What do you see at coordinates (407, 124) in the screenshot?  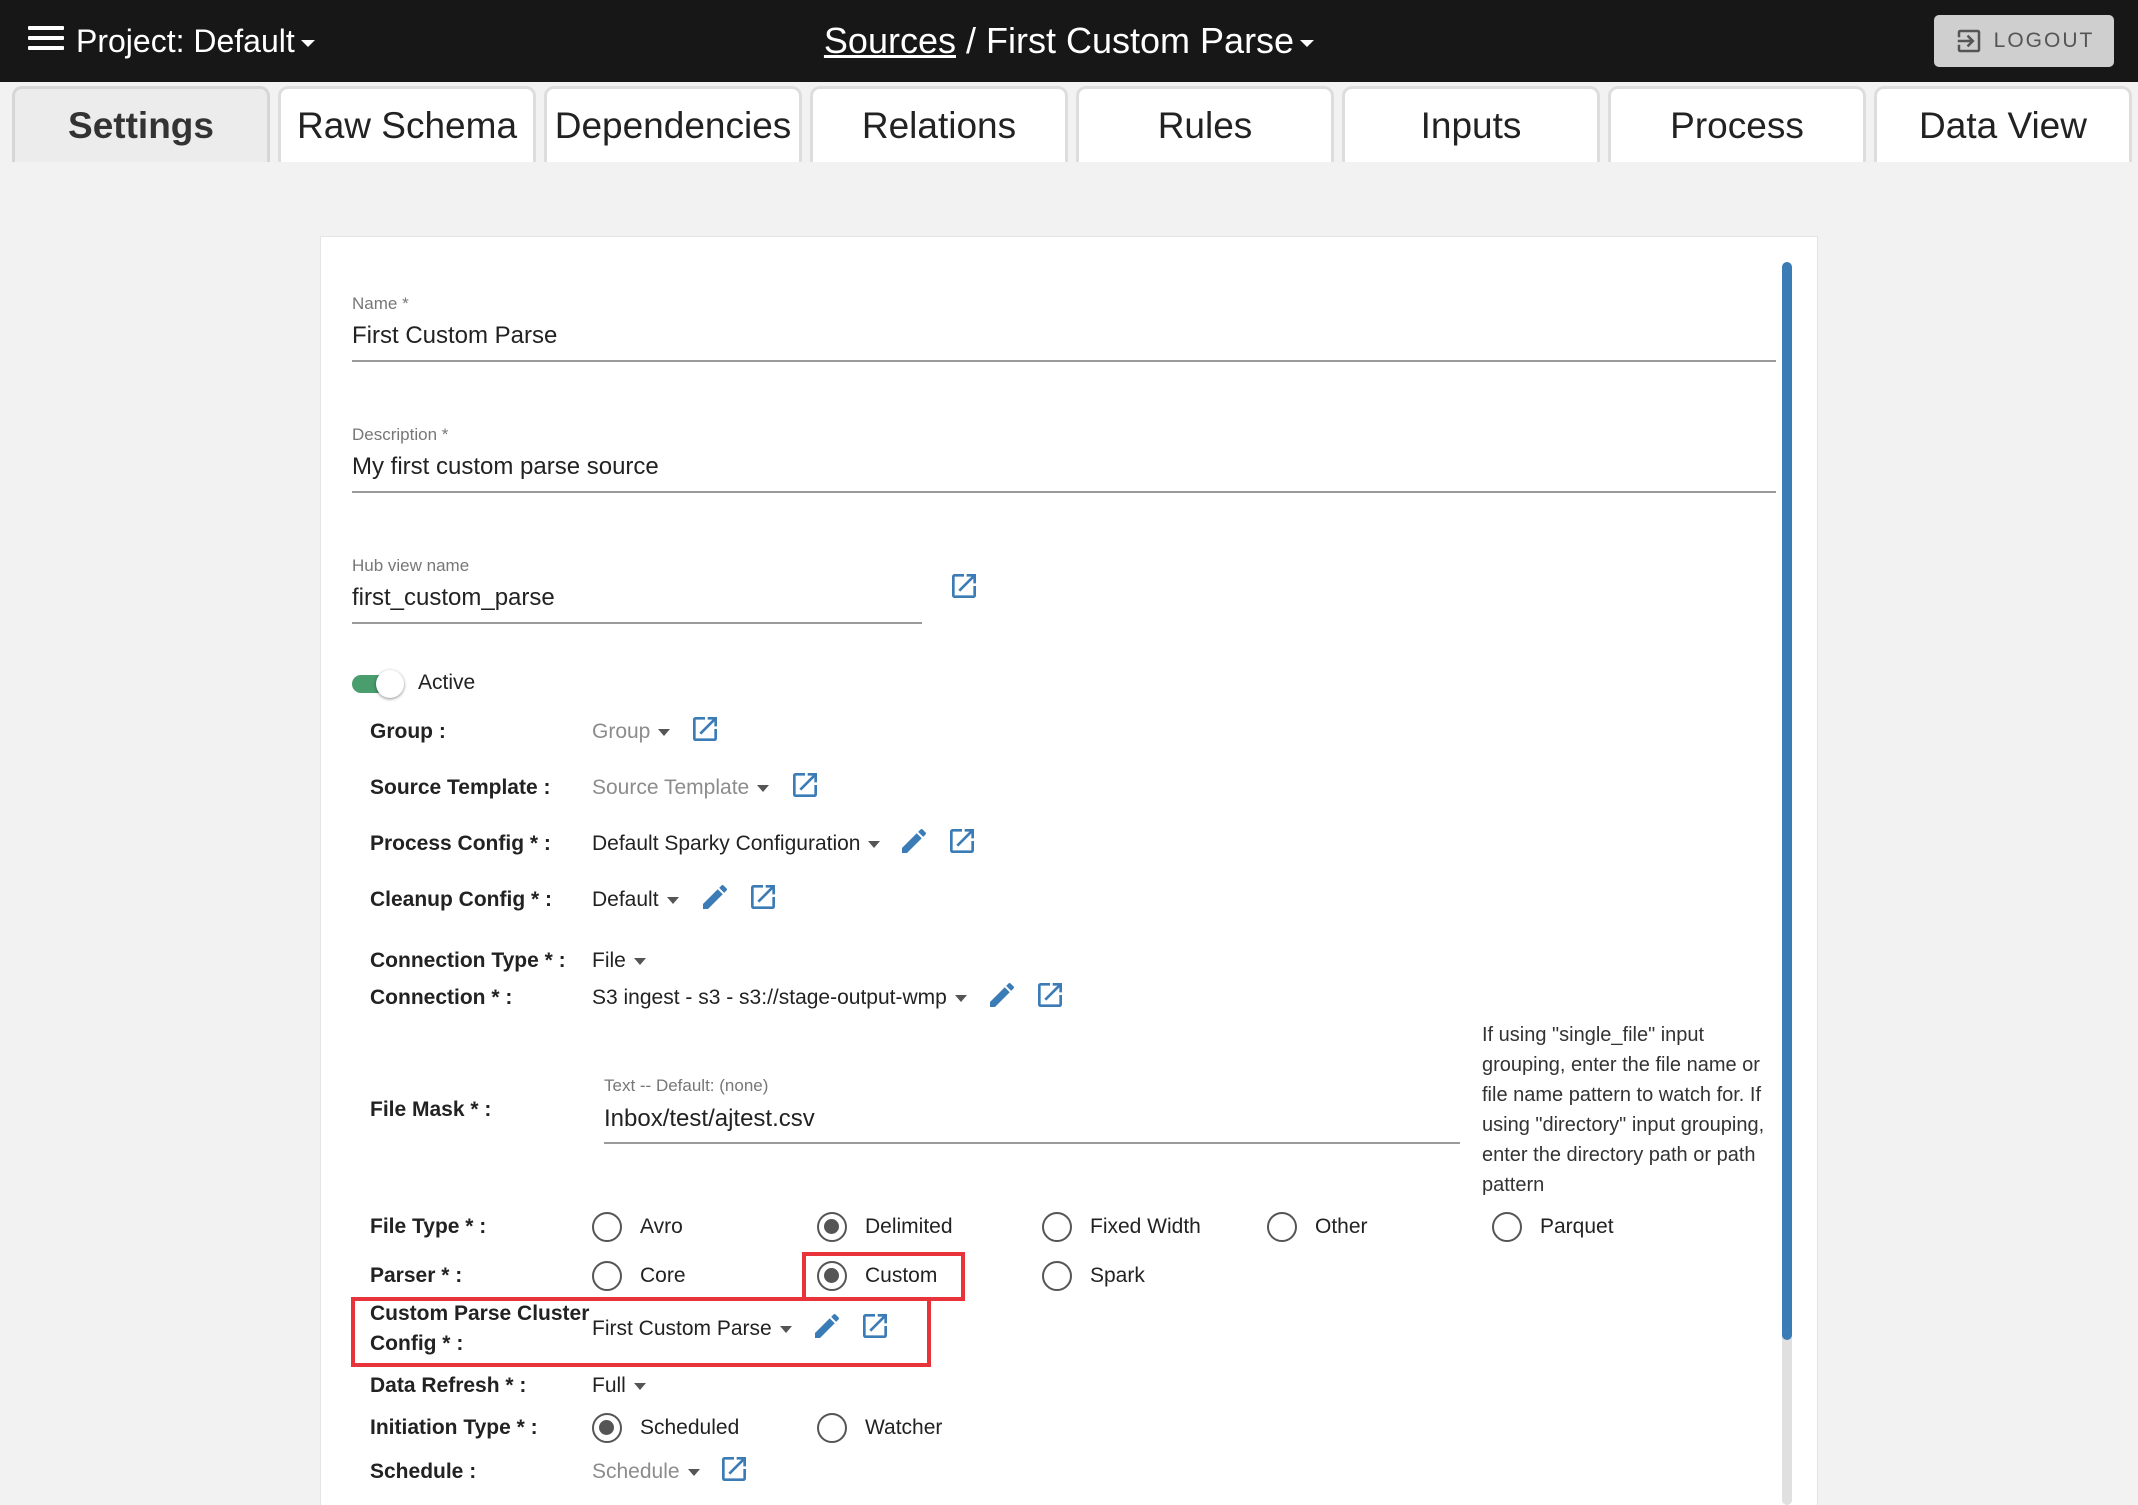 I see `tab-raw-schema: Raw Schema` at bounding box center [407, 124].